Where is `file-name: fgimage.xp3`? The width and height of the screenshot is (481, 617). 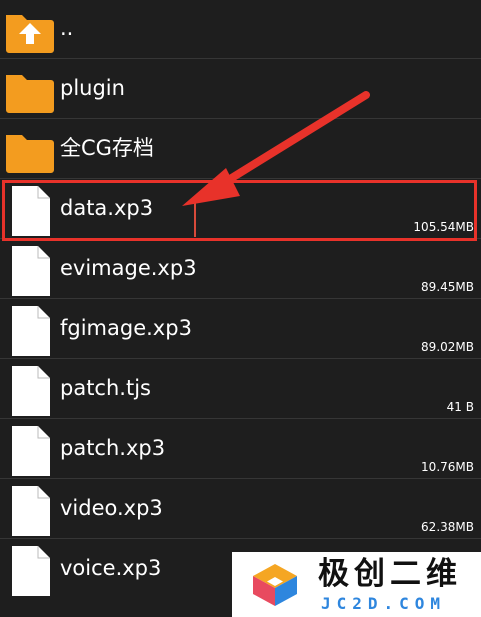 file-name: fgimage.xp3 is located at coordinates (126, 328).